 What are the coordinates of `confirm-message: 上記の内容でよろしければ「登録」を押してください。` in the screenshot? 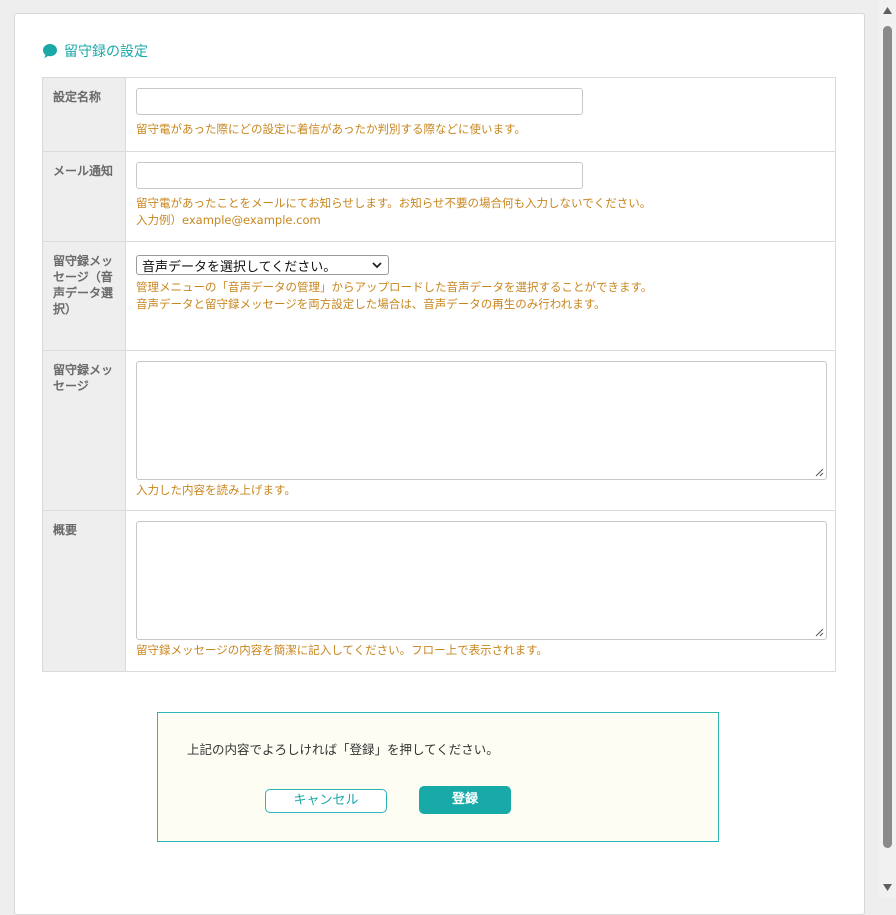 It's located at (343, 749).